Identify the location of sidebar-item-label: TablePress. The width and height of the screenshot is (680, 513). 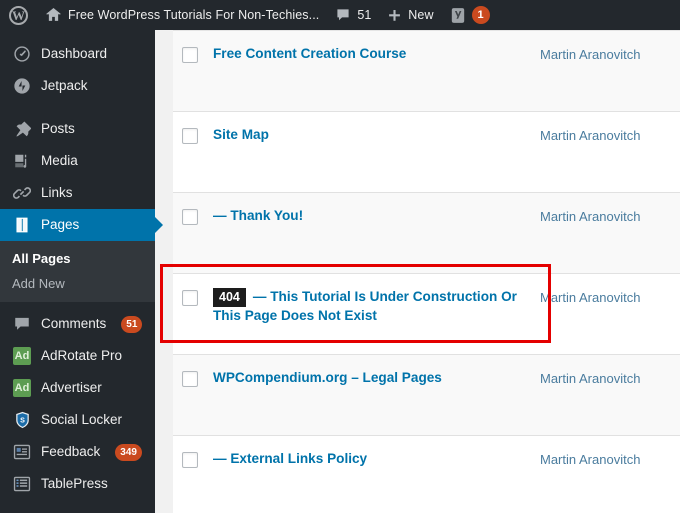
(74, 484).